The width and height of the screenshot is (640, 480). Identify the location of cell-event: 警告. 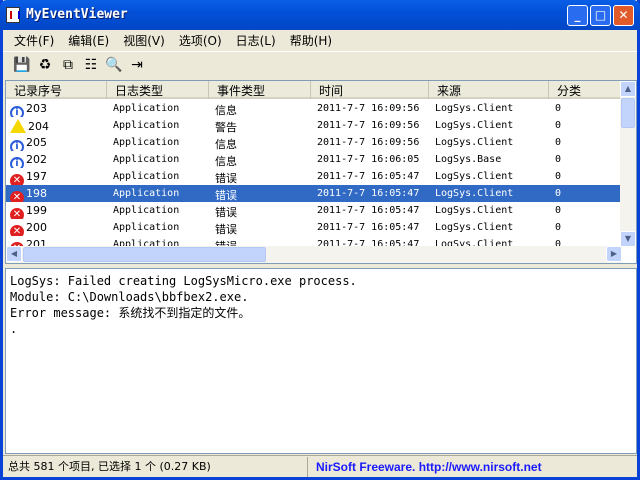
(260, 125).